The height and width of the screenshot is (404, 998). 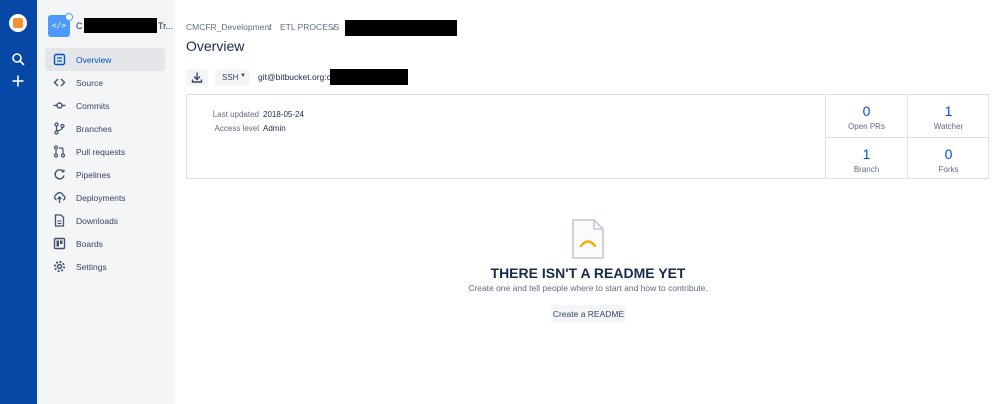 I want to click on sidebar-item-branches: Branches, so click(x=105, y=128).